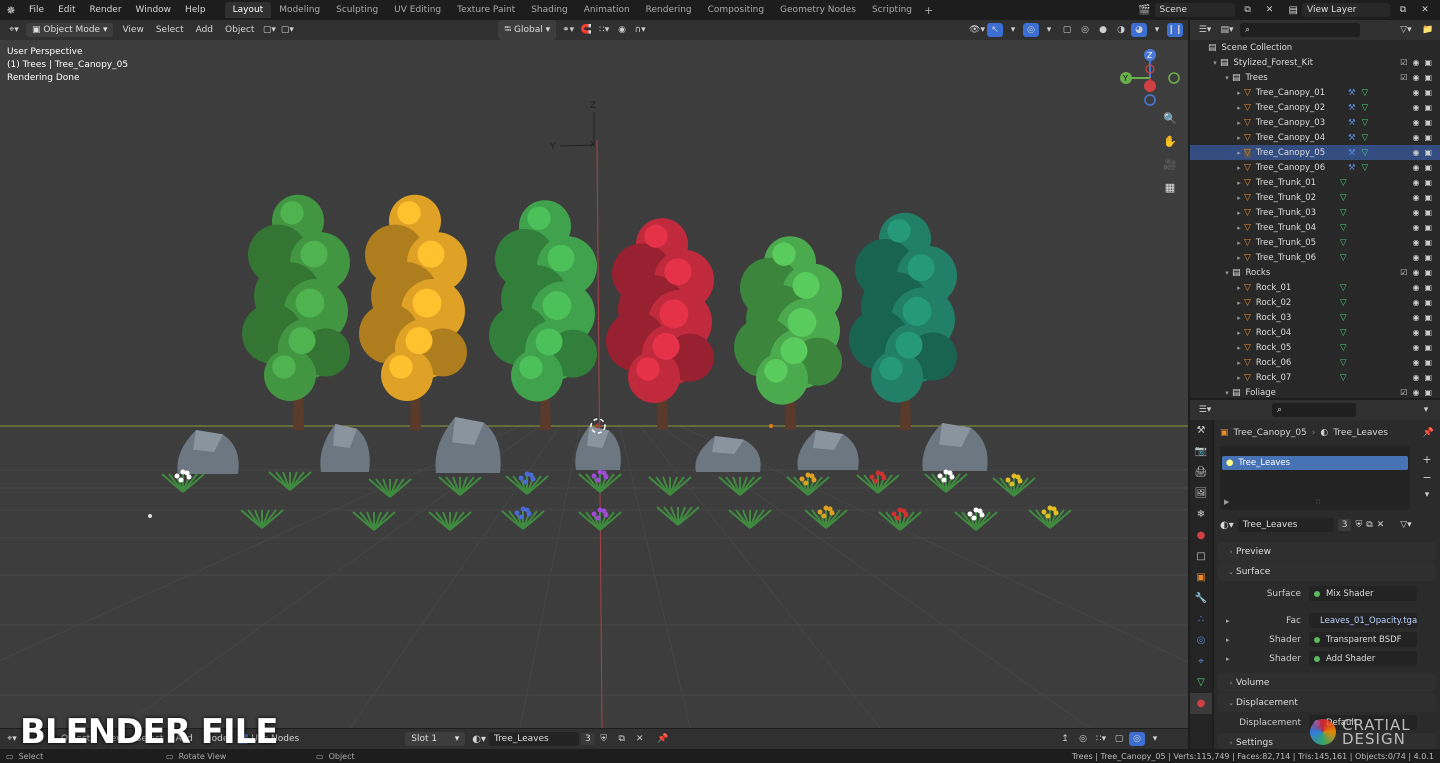 The image size is (1440, 763). What do you see at coordinates (1201, 661) in the screenshot?
I see `constraints-tab-icon: ⌖` at bounding box center [1201, 661].